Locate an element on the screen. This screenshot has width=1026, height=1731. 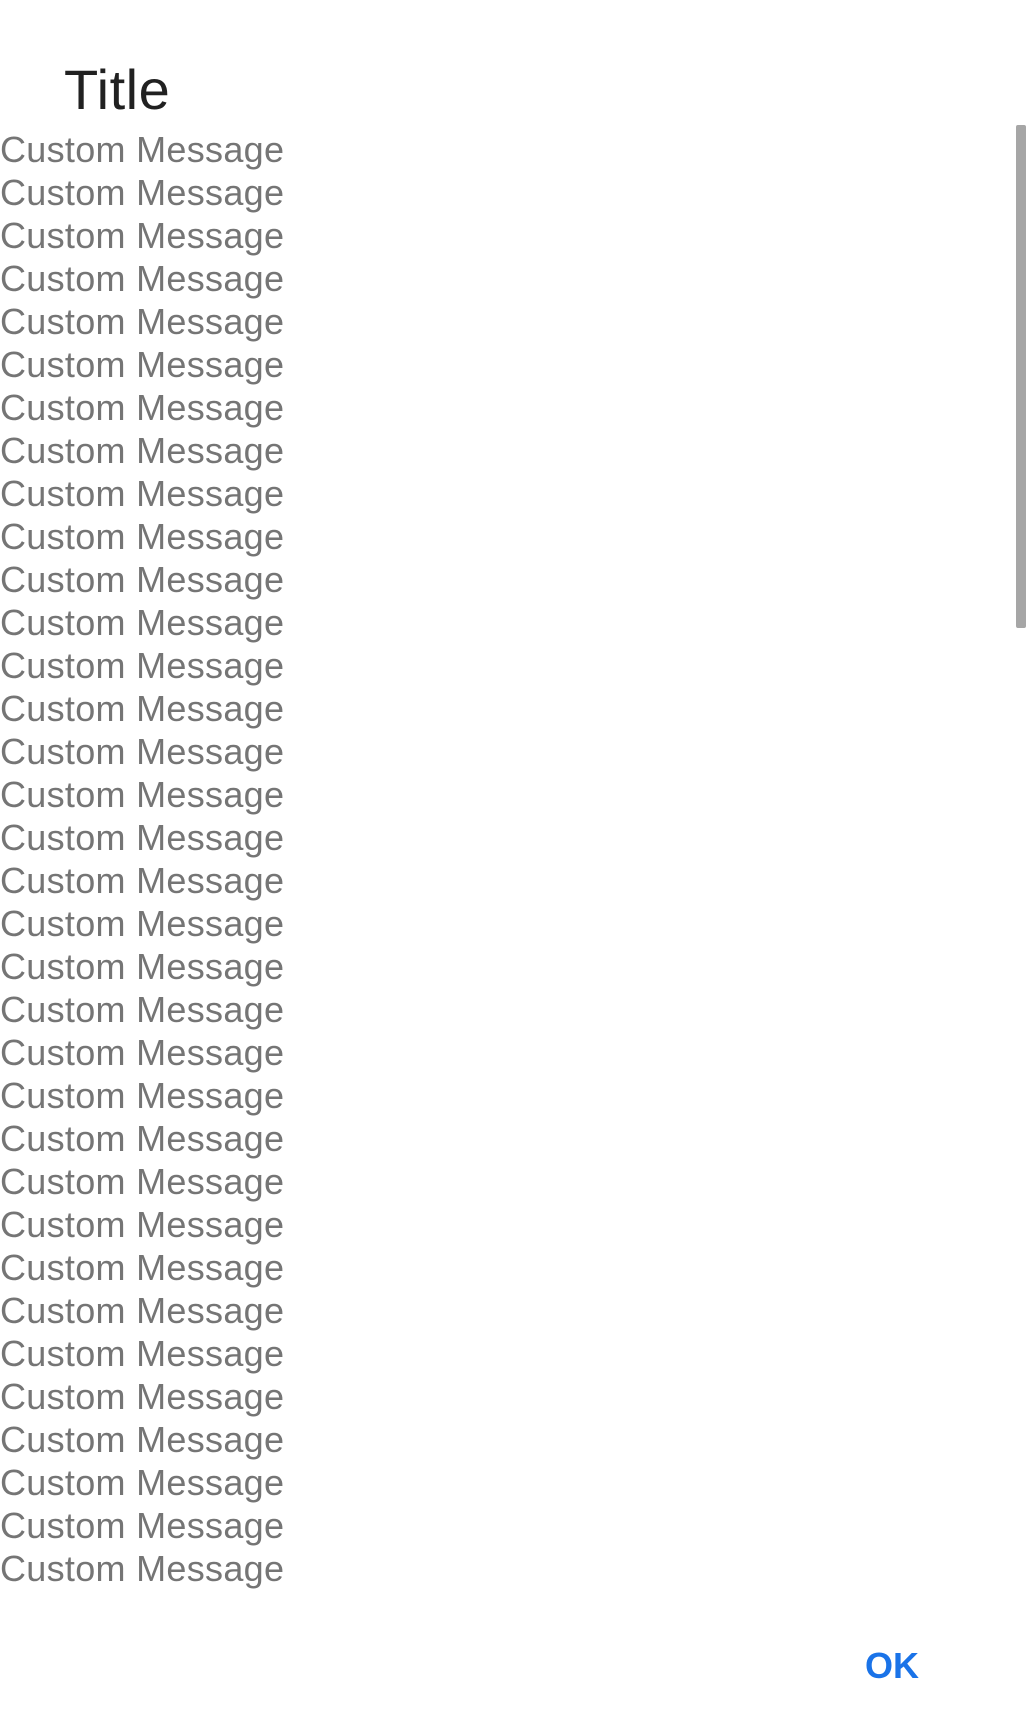
ok-button: OK is located at coordinates (892, 1666).